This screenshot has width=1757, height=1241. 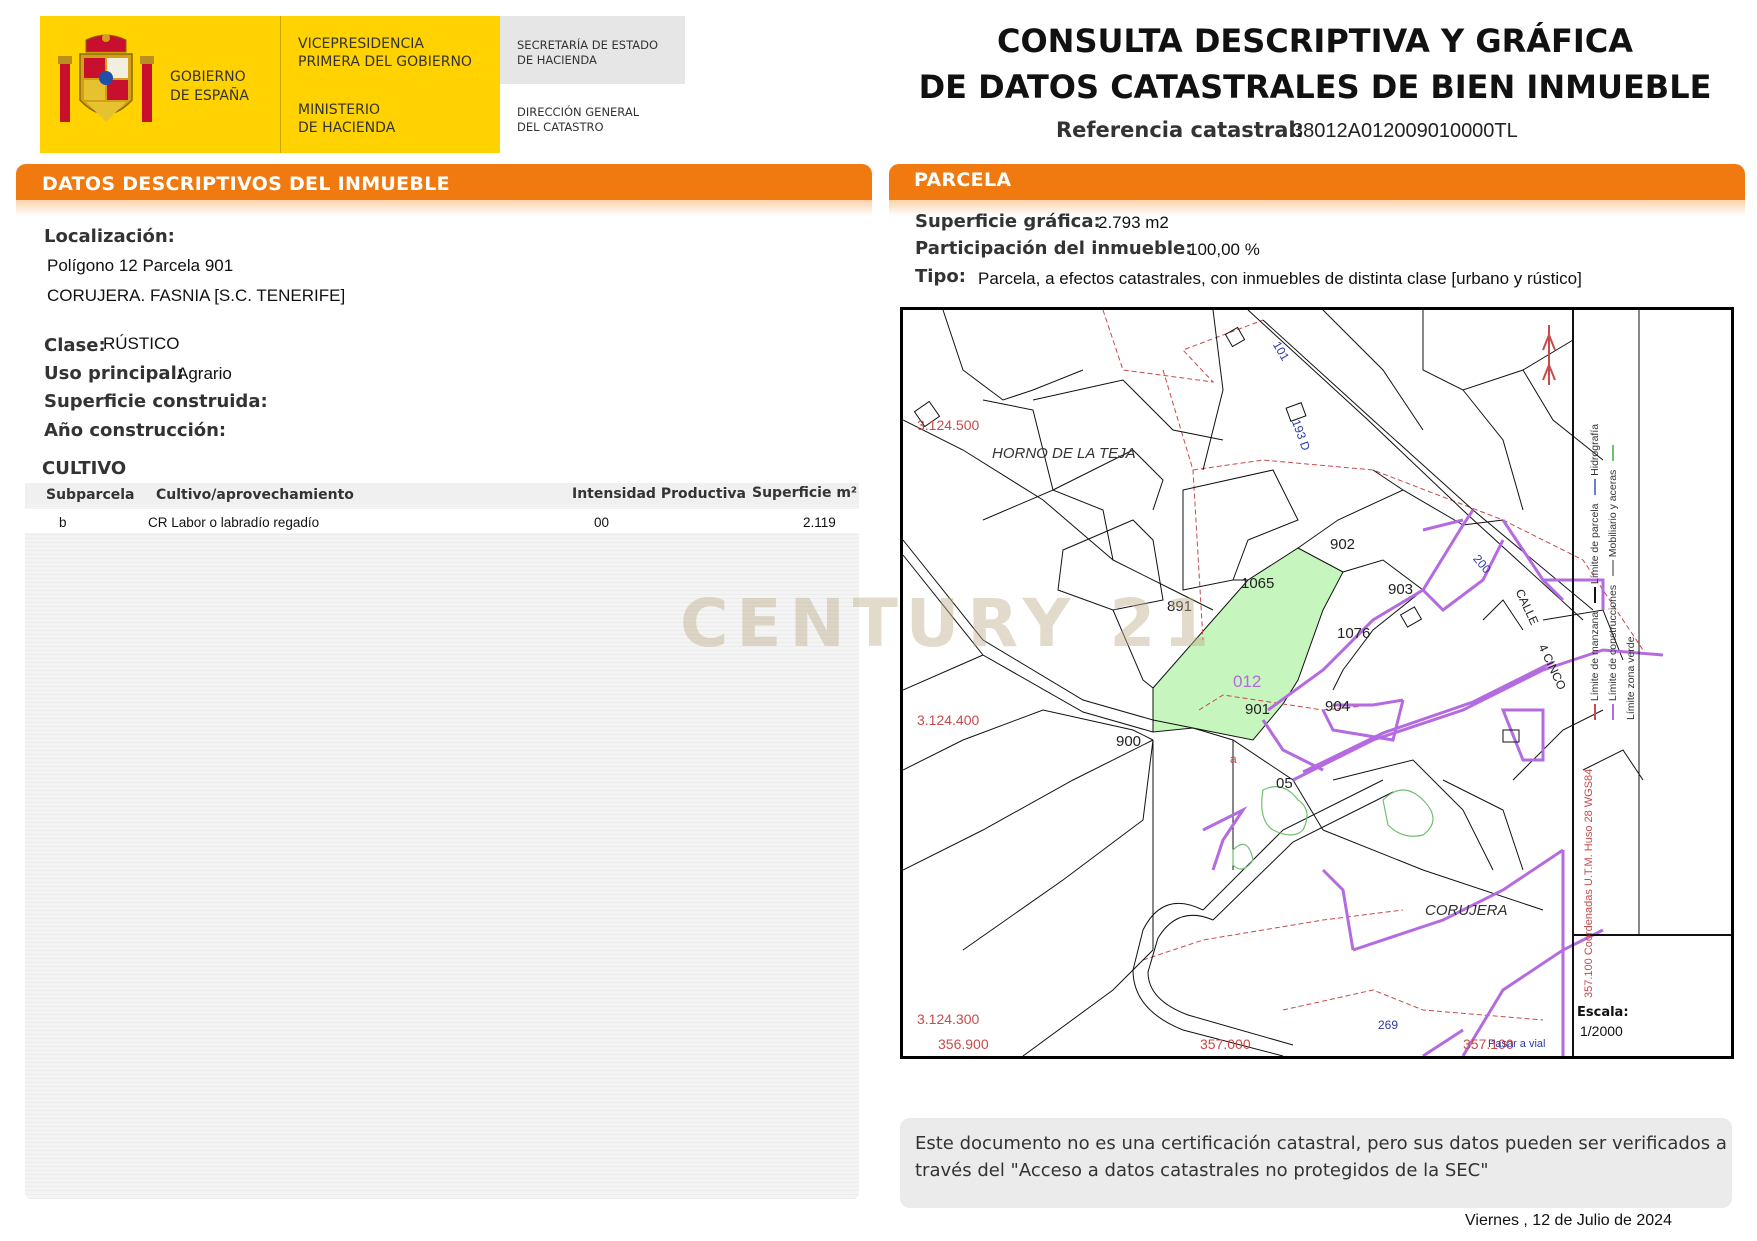 I want to click on dg-line1: DIRECCIÓN GENERAL, so click(x=578, y=112).